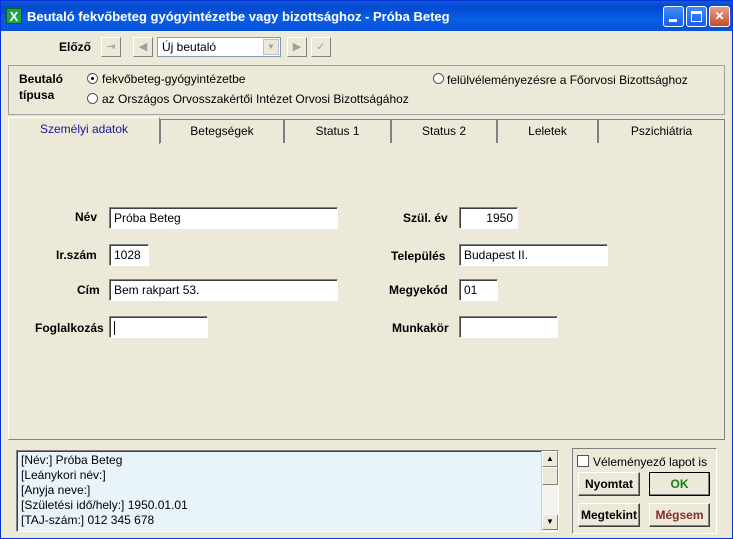 This screenshot has height=539, width=733. What do you see at coordinates (478, 290) in the screenshot?
I see `county-code-input: 01` at bounding box center [478, 290].